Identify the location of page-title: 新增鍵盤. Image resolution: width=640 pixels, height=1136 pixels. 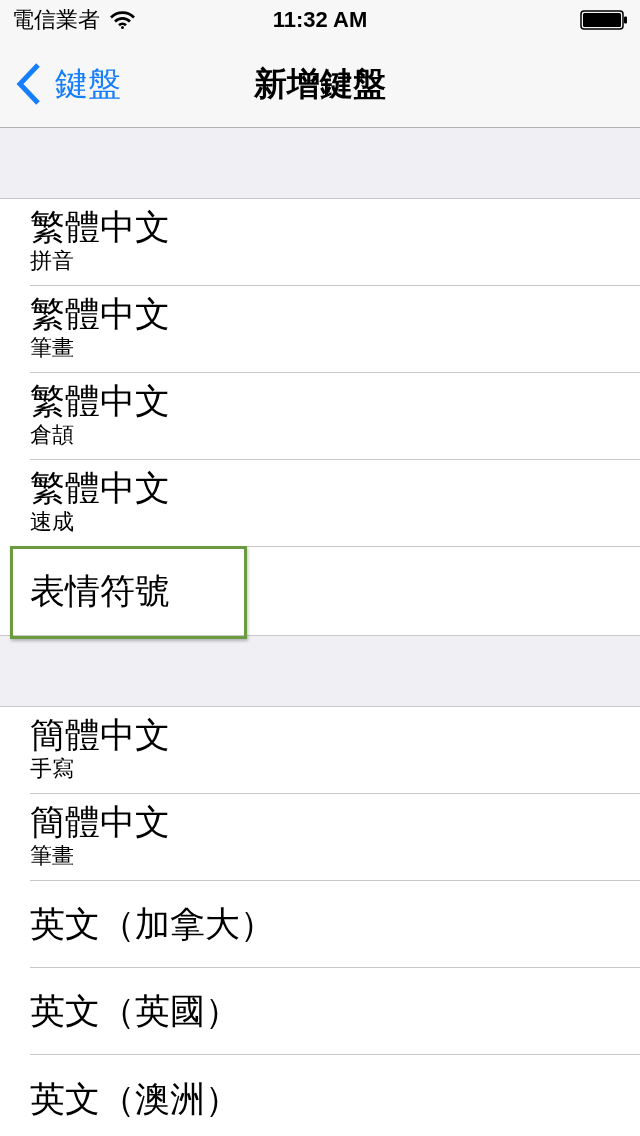
(320, 83).